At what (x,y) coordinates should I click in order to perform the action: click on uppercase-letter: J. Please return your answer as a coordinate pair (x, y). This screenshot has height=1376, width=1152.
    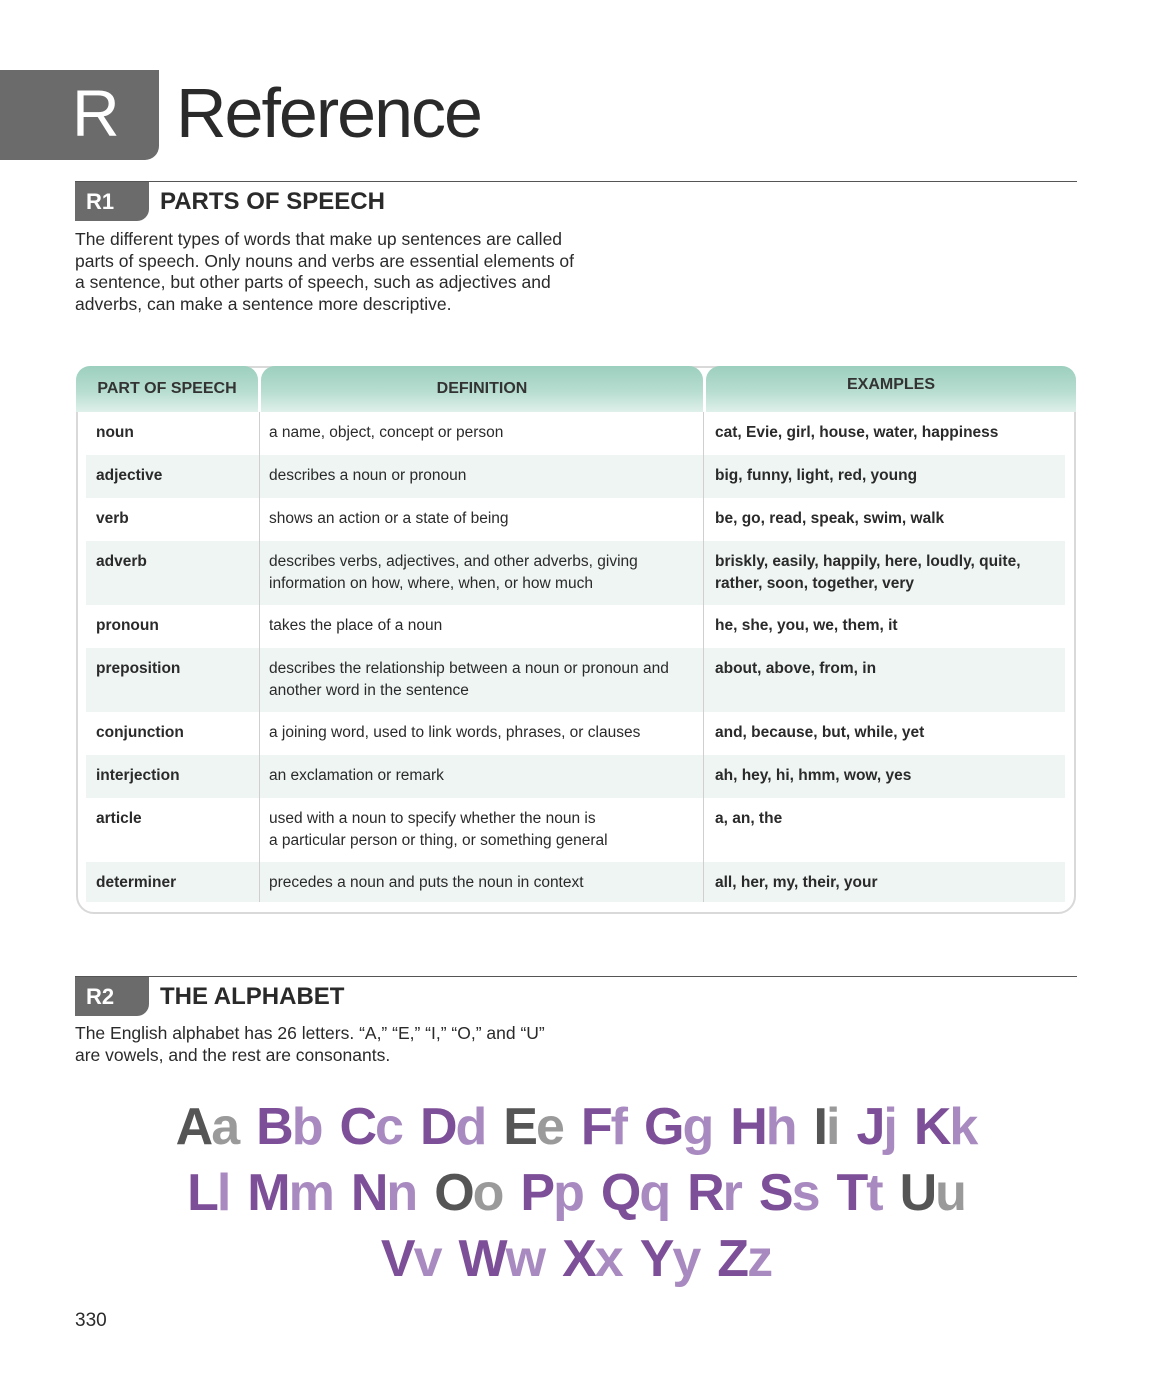
    Looking at the image, I should click on (870, 1127).